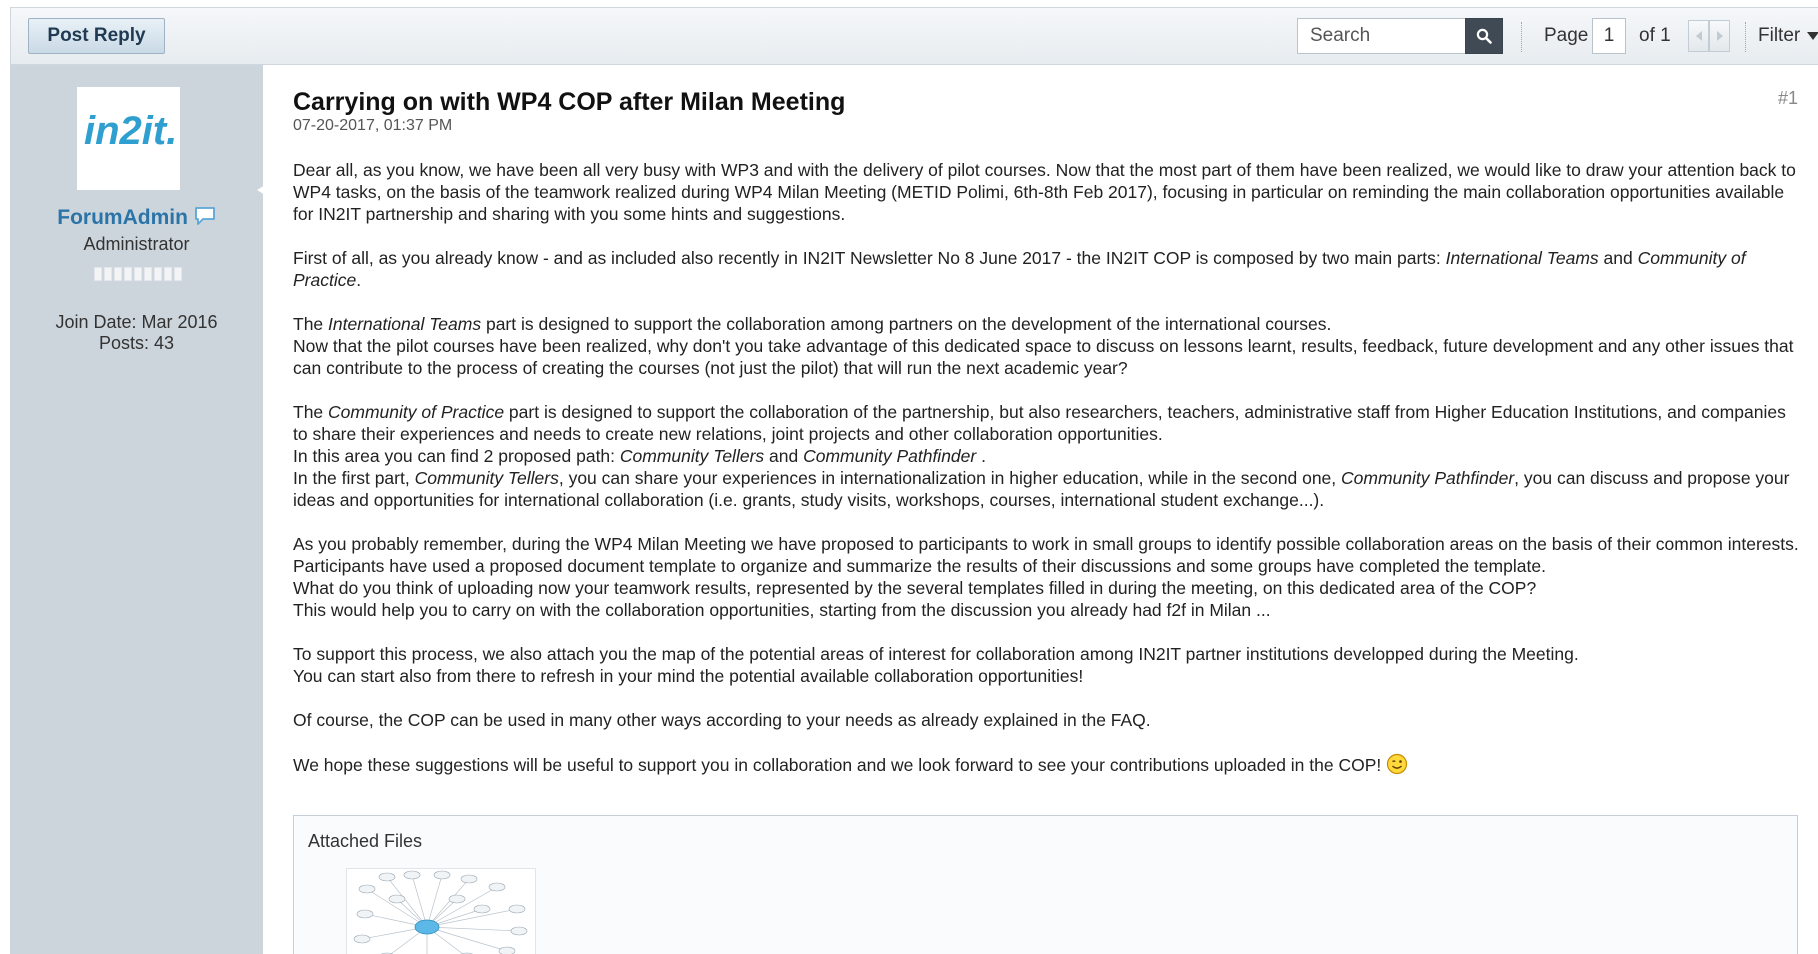  Describe the element at coordinates (1566, 35) in the screenshot. I see `page-label: Page` at that location.